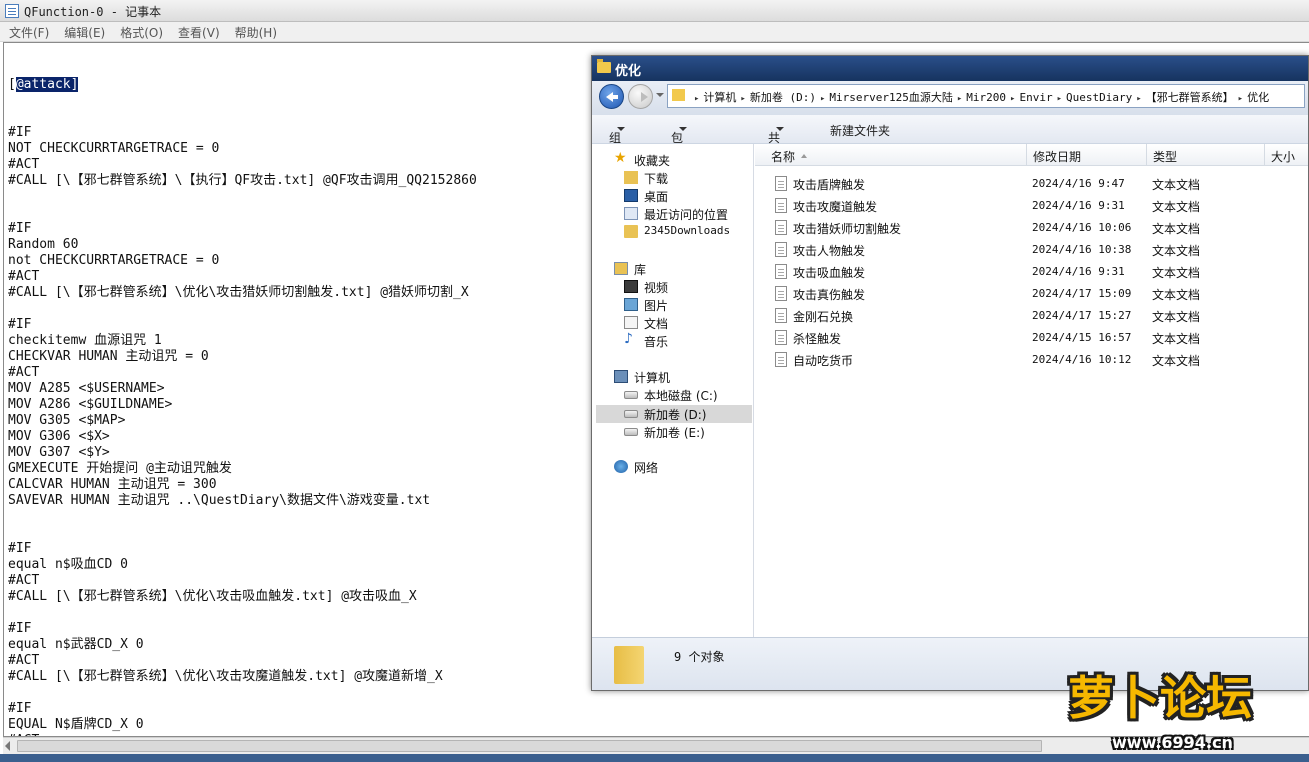  I want to click on file-name: 攻击猎妖师切割触发, so click(847, 229).